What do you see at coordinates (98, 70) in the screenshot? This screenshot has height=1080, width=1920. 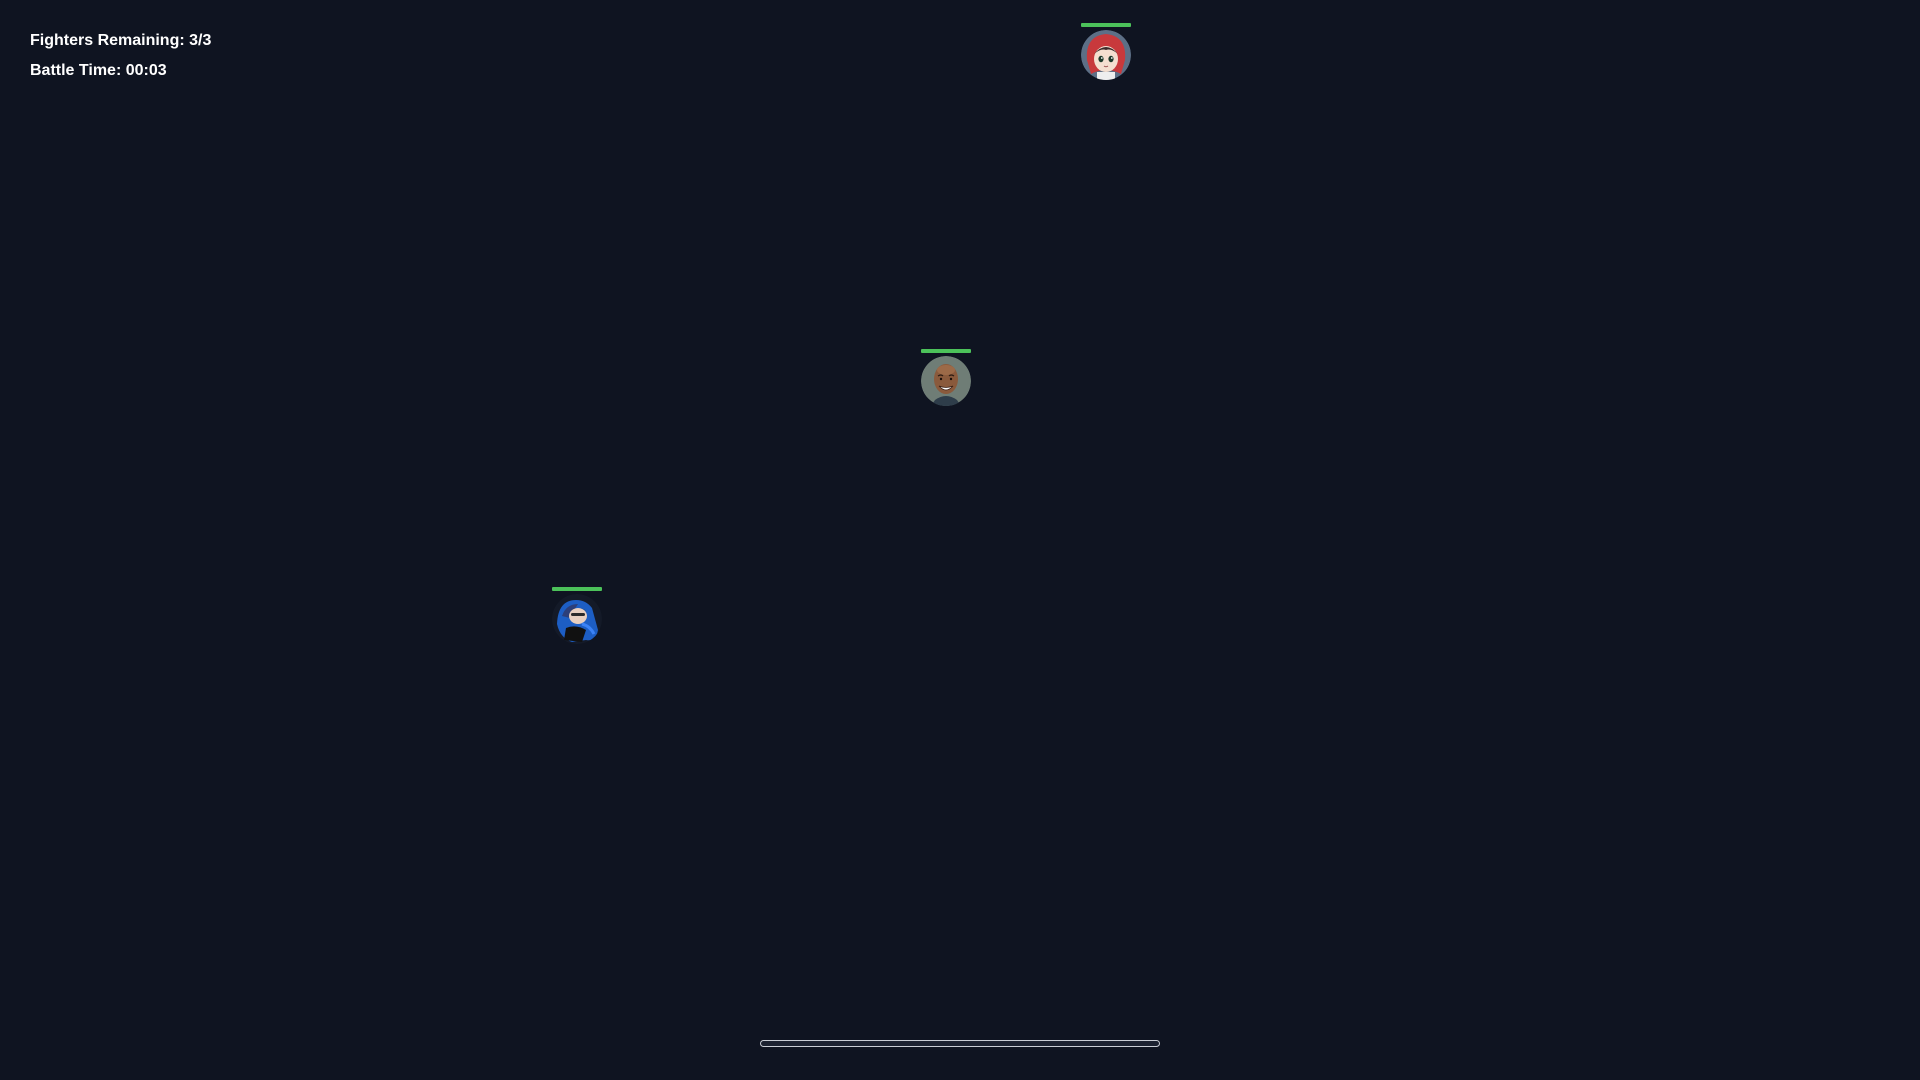 I see `battle-time-label: Battle Time: 00:03` at bounding box center [98, 70].